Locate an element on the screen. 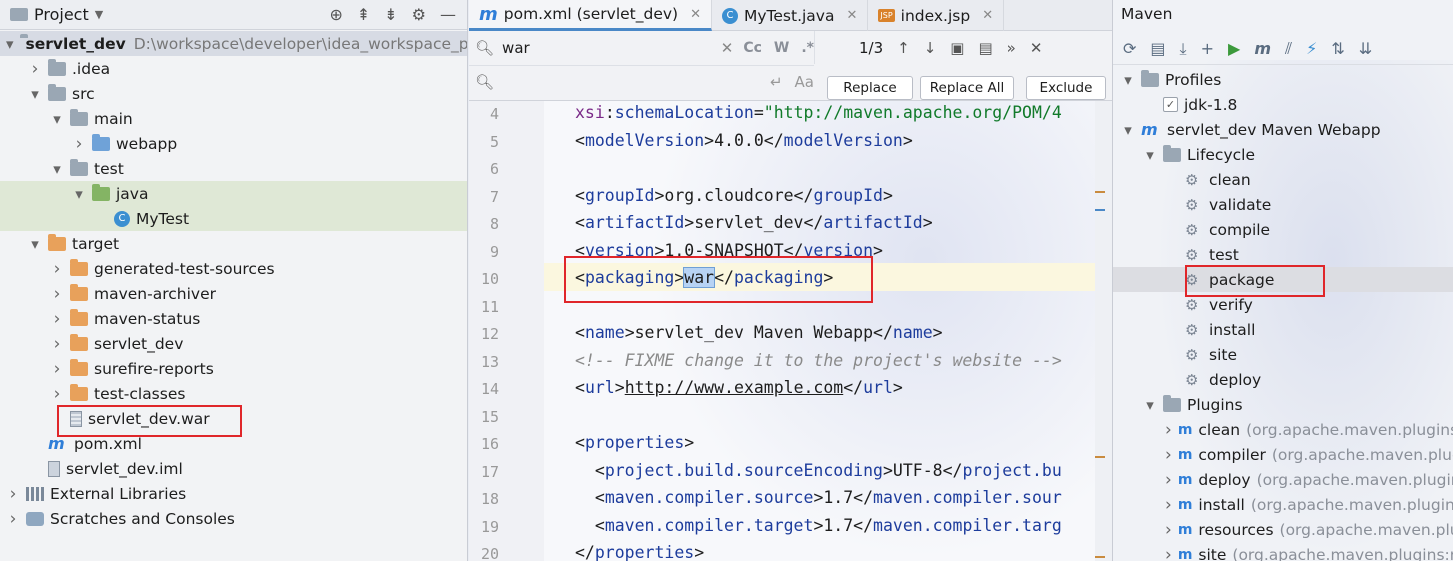 Image resolution: width=1453 pixels, height=561 pixels. collapse-all-icon: ⇞ is located at coordinates (363, 14).